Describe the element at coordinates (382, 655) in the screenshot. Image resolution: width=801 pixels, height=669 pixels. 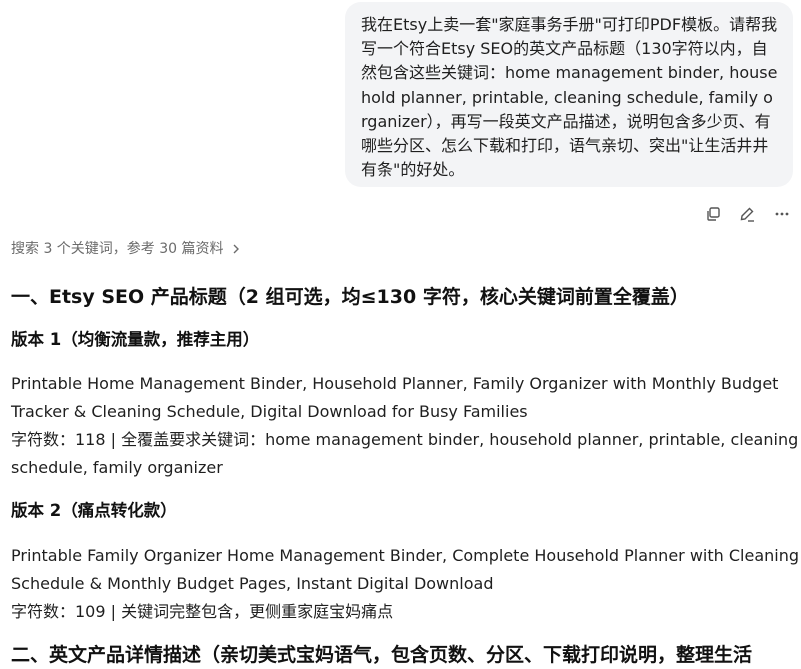
I see `section2-heading: 二、英文产品详情描述（亲切美式宝妈语气，包含页数、分区、下载打印说明，整理生活` at that location.